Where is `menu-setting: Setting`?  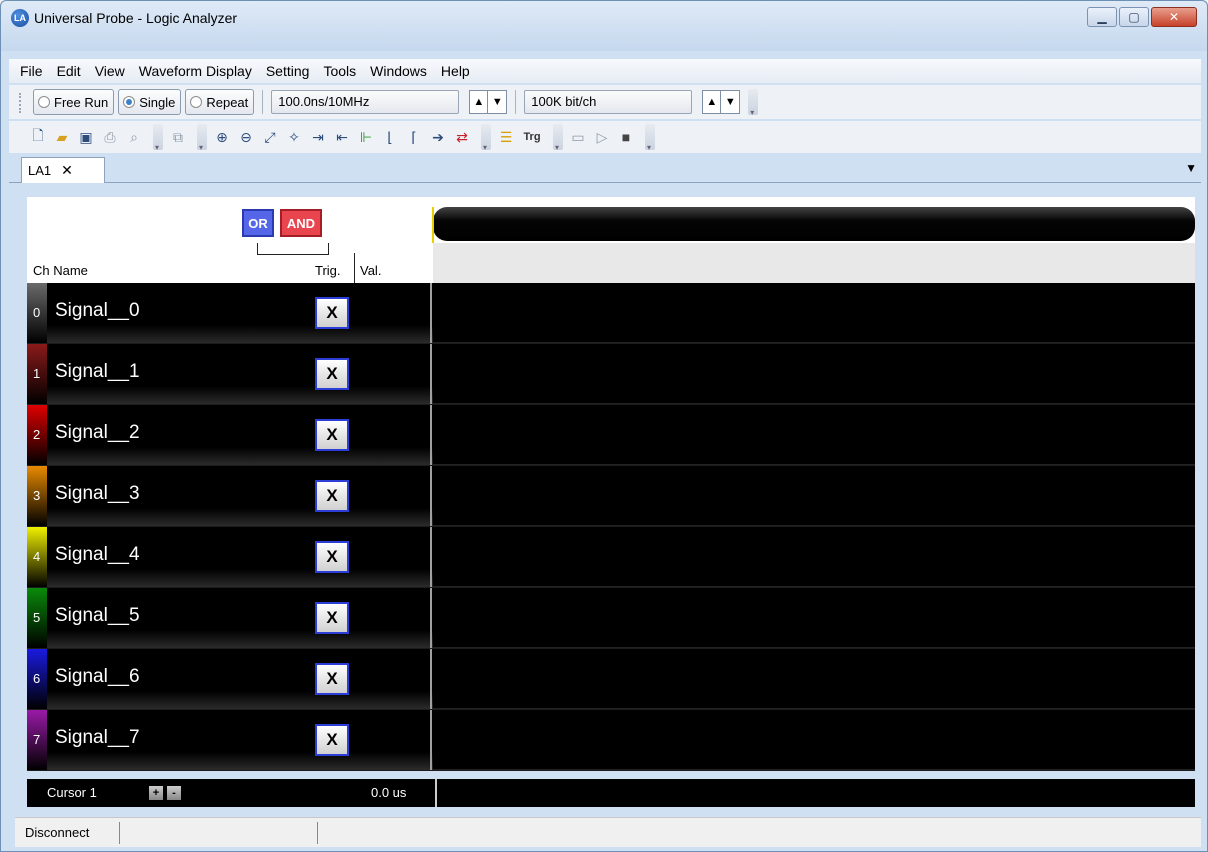 menu-setting: Setting is located at coordinates (288, 71).